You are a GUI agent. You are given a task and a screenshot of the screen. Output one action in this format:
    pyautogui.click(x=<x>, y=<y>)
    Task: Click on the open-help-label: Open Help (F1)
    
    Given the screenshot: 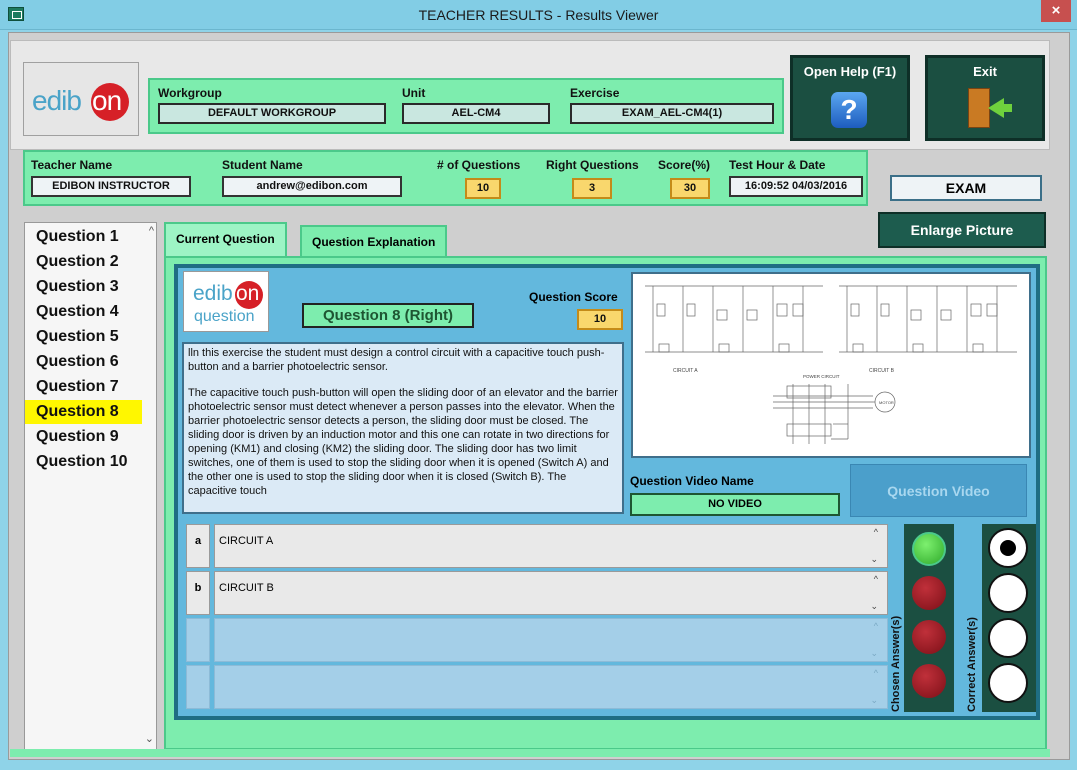 What is the action you would take?
    pyautogui.click(x=850, y=71)
    